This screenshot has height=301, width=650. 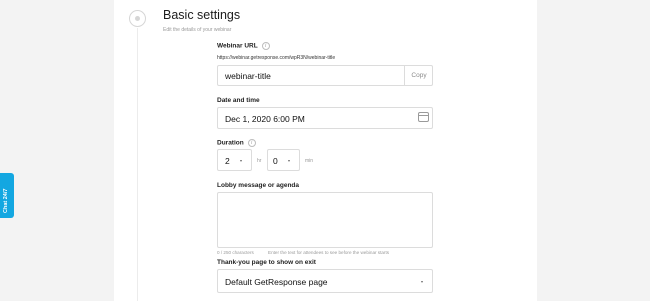 What do you see at coordinates (275, 161) in the screenshot?
I see `minutes-value: 0` at bounding box center [275, 161].